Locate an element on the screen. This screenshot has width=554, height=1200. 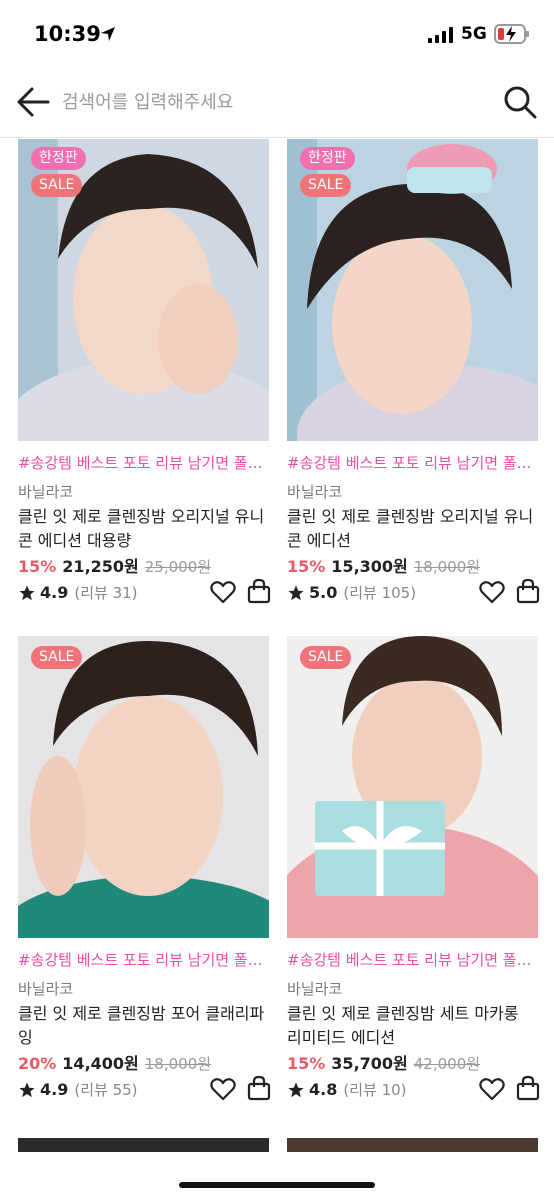
review-count: (리뷰 10) is located at coordinates (375, 1090).